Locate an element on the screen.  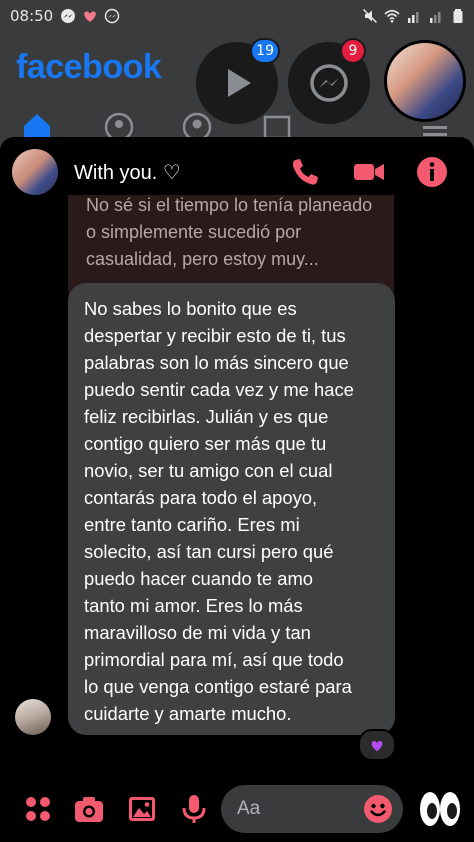
mute-icon is located at coordinates (370, 16).